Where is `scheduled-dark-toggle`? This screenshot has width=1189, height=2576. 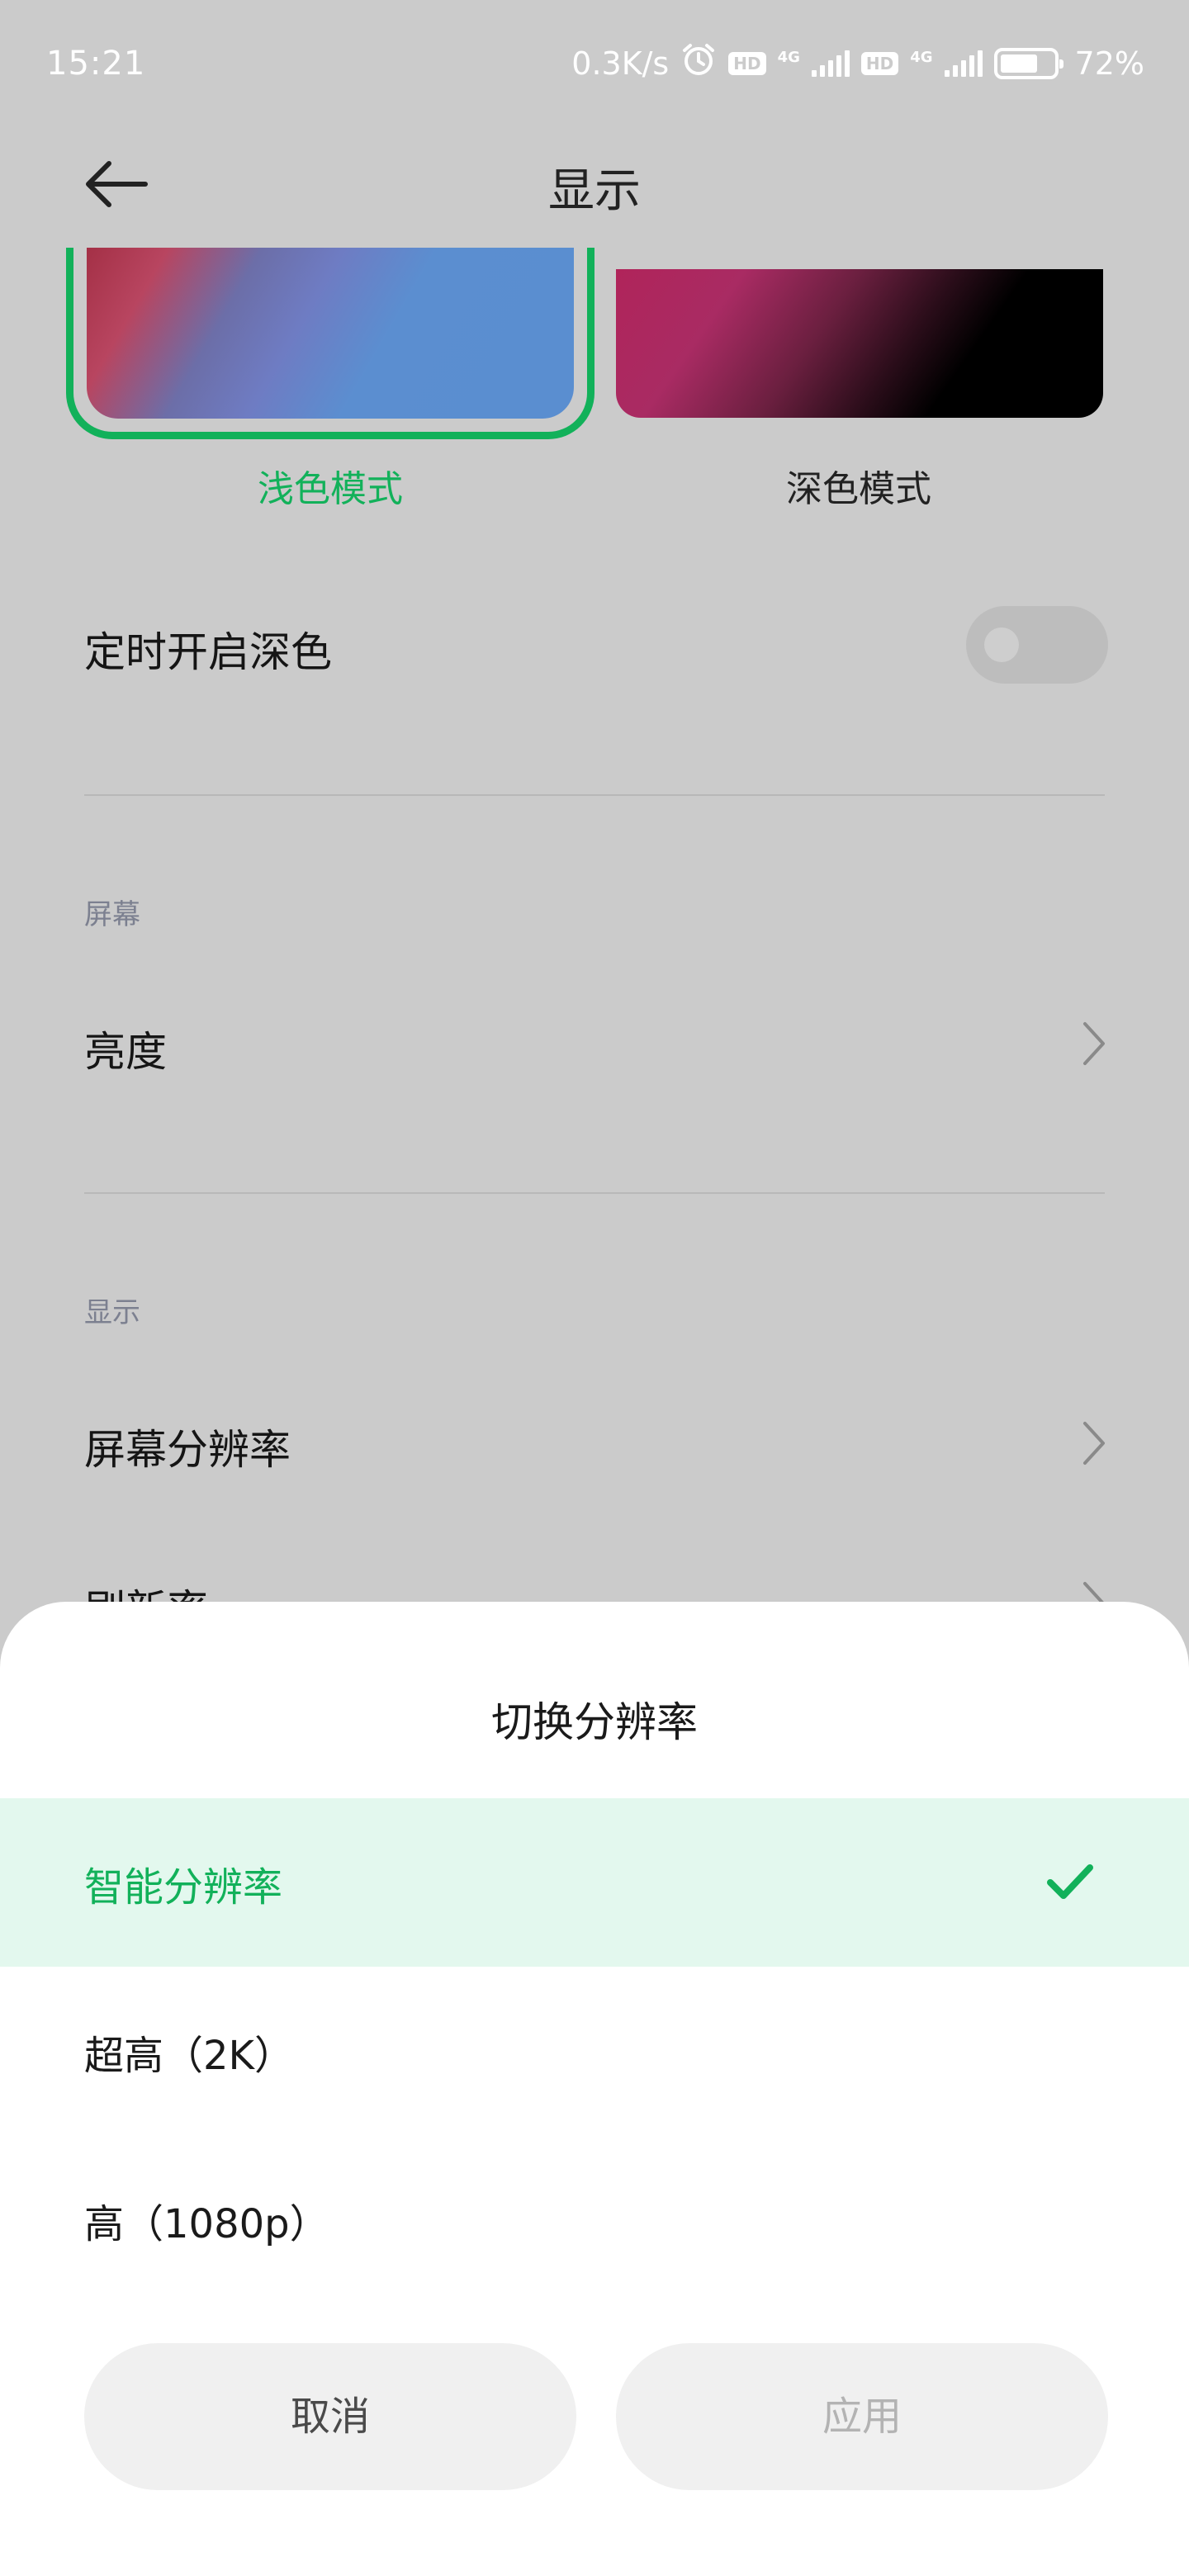 scheduled-dark-toggle is located at coordinates (1037, 645).